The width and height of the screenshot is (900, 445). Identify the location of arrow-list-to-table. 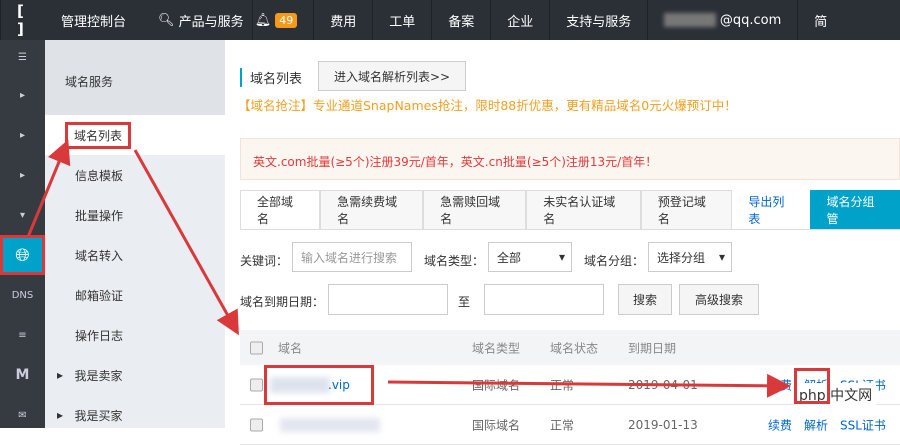
(186, 242).